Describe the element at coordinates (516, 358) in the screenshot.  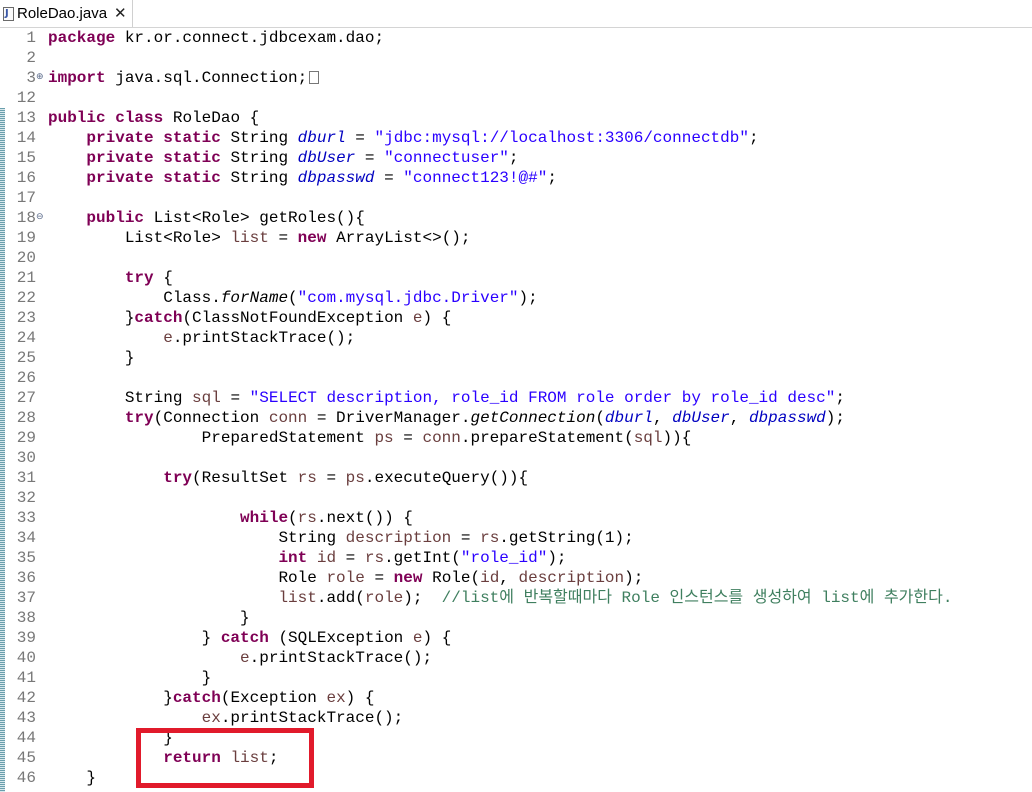
I see `code-line: 25 }` at that location.